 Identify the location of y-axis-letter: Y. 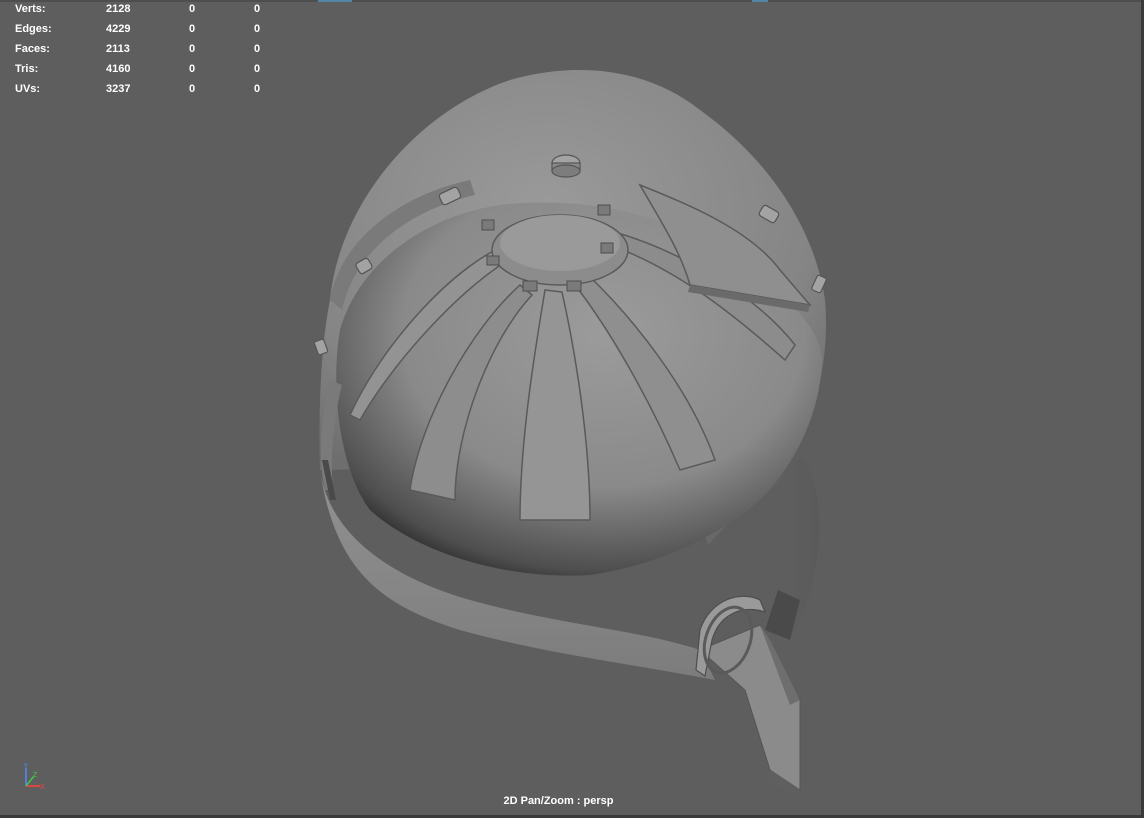
(26, 766).